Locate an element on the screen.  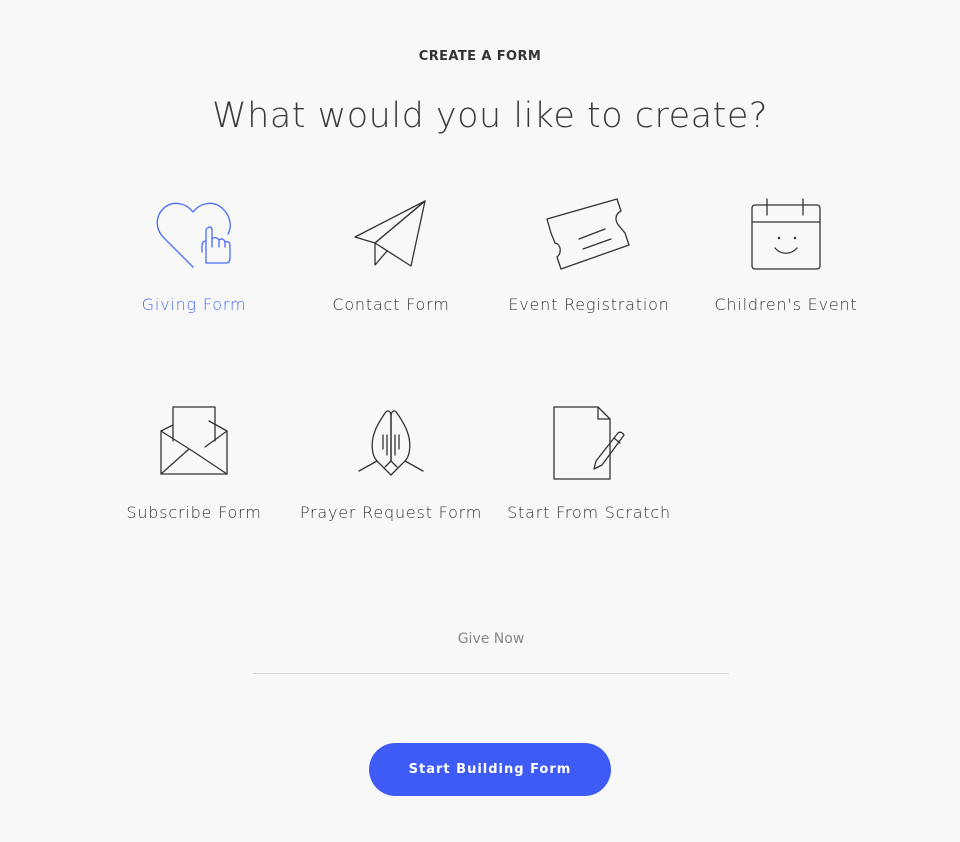
form-type-label: Giving Form is located at coordinates (194, 304).